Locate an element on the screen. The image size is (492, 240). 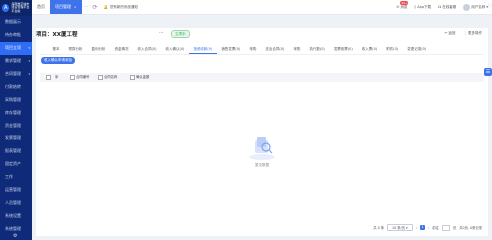
project-more-icon: ⋯ is located at coordinates (161, 33).